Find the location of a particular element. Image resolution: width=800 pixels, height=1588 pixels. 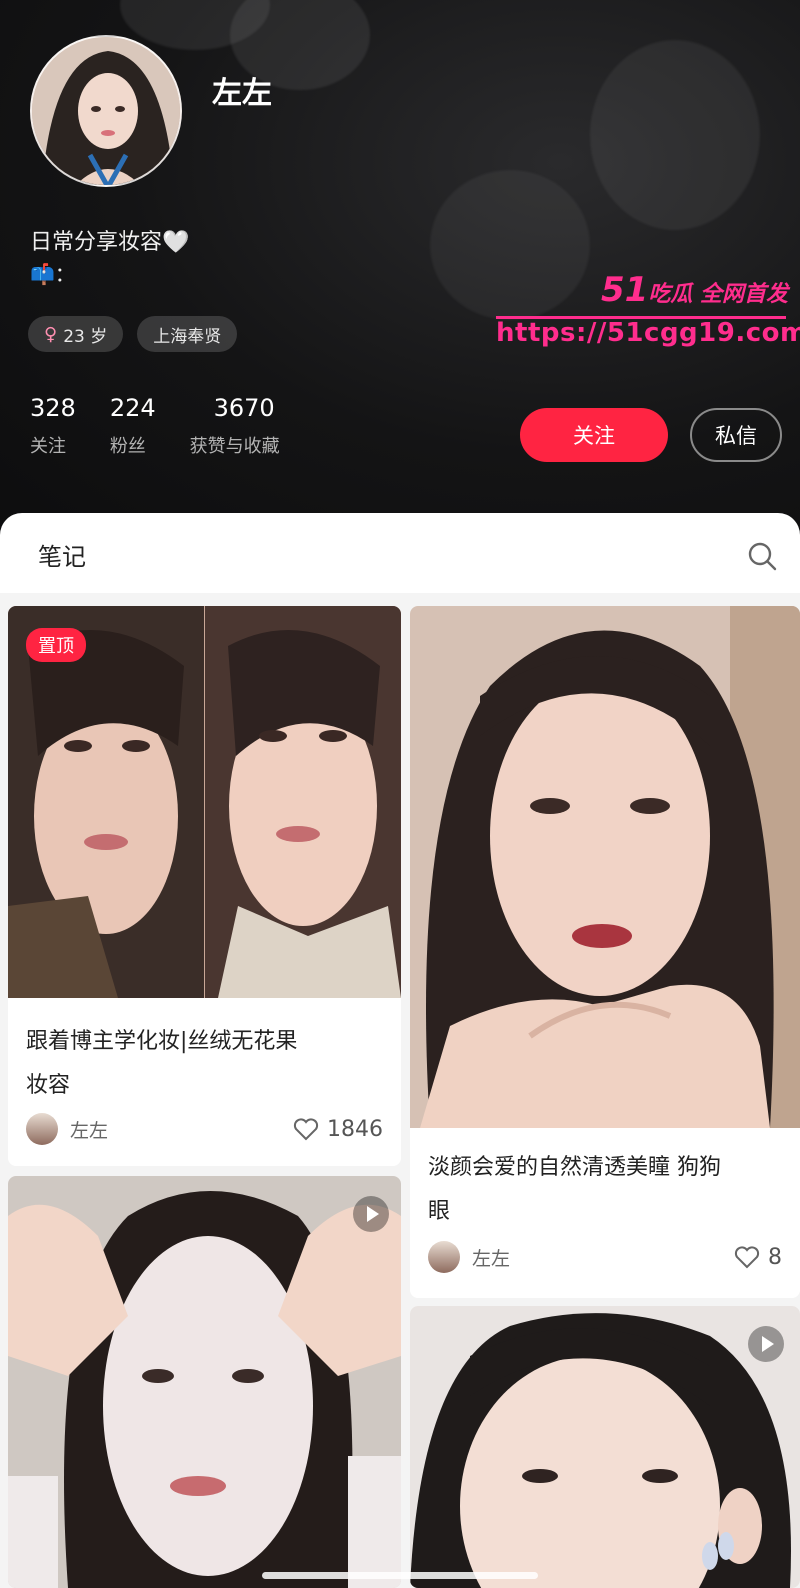

watermark-text: 吃瓜 全网首发 is located at coordinates (718, 294).